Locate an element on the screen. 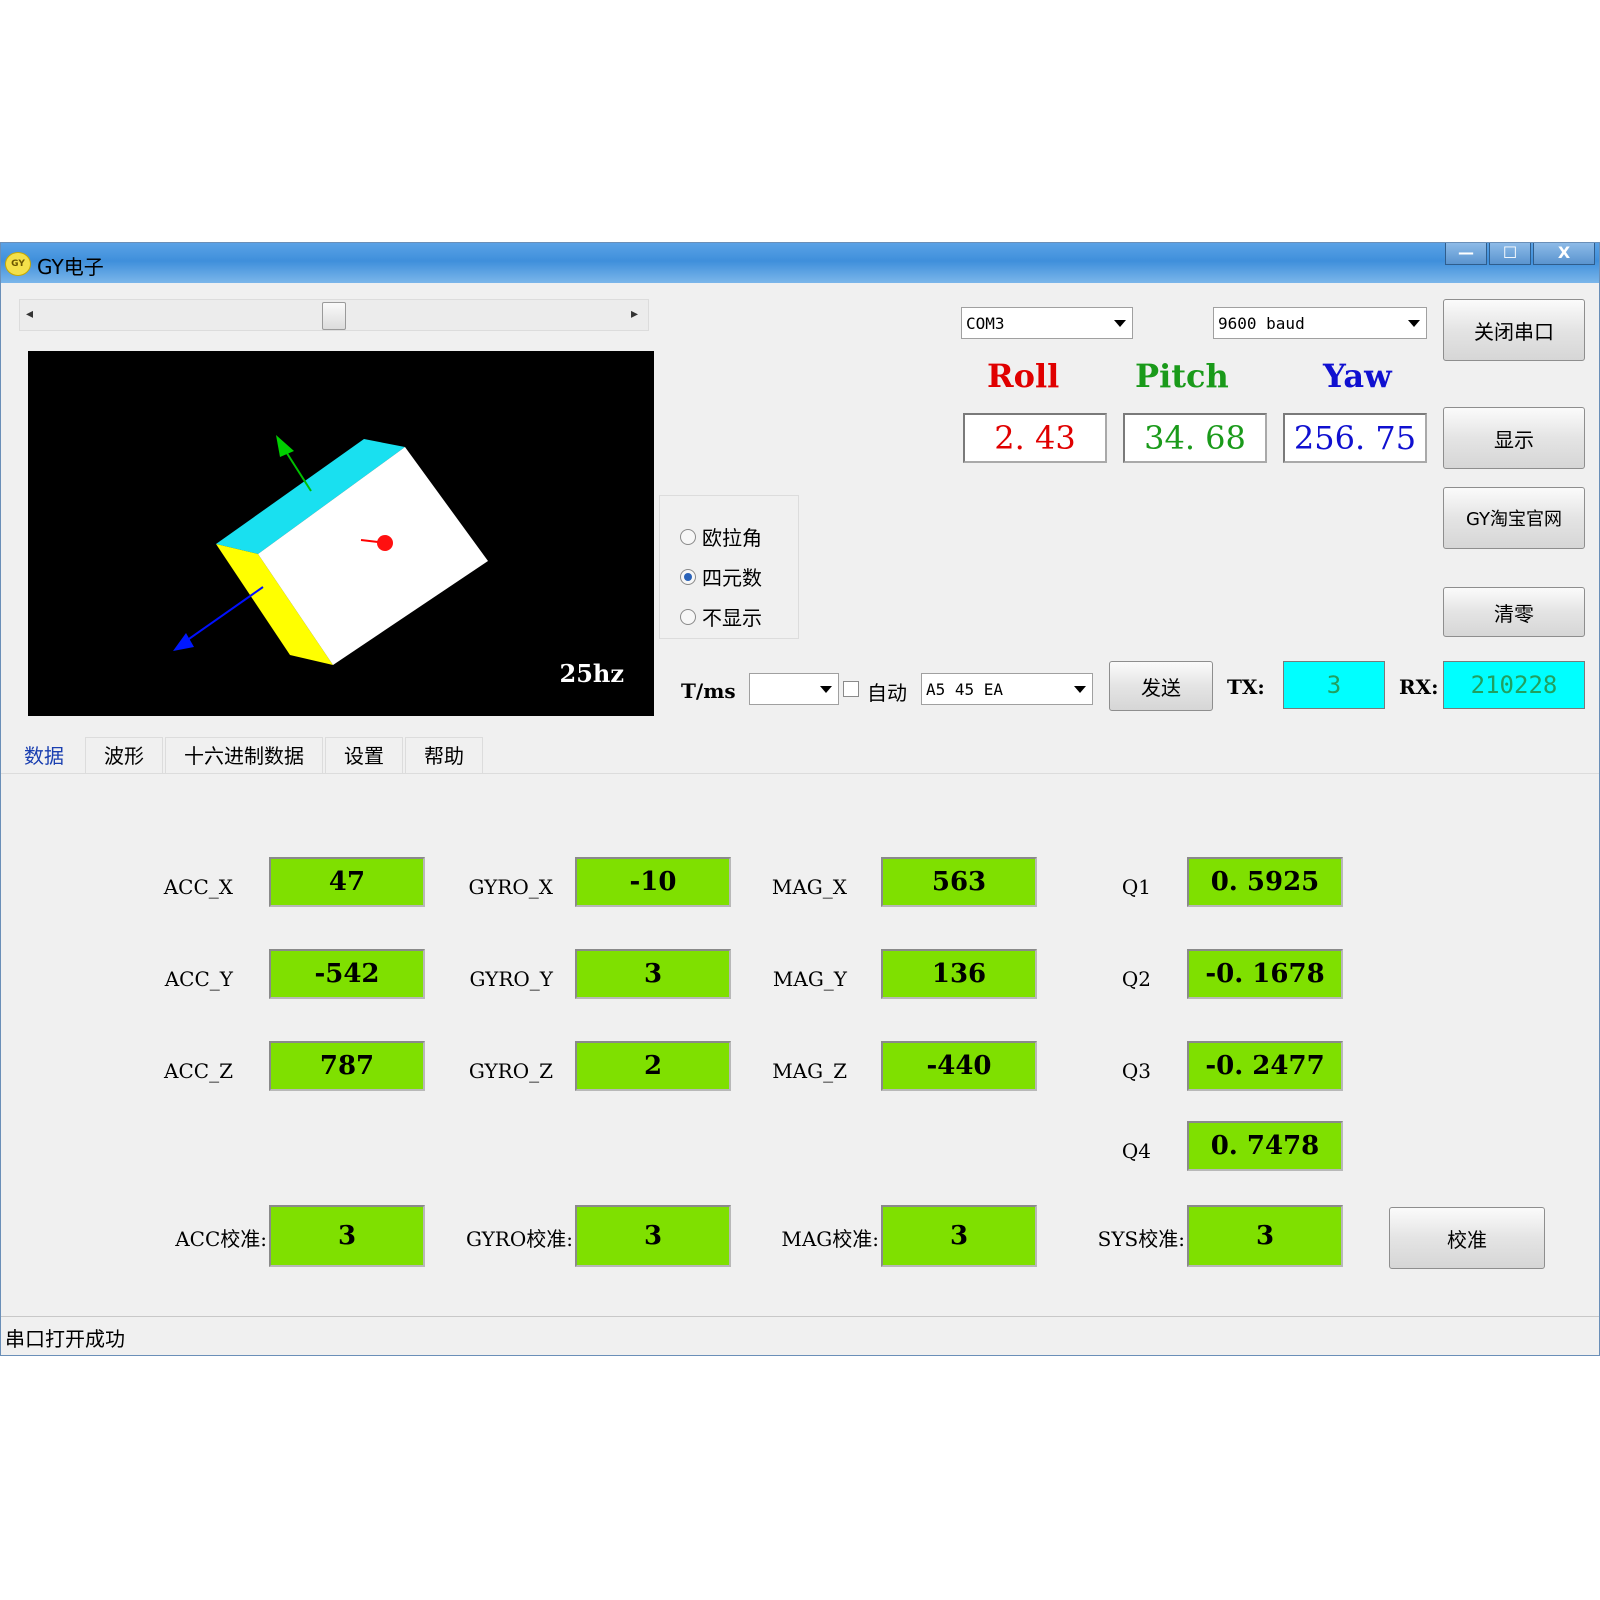 The width and height of the screenshot is (1600, 1600). acc-z-label: ACC_Z is located at coordinates (198, 1071).